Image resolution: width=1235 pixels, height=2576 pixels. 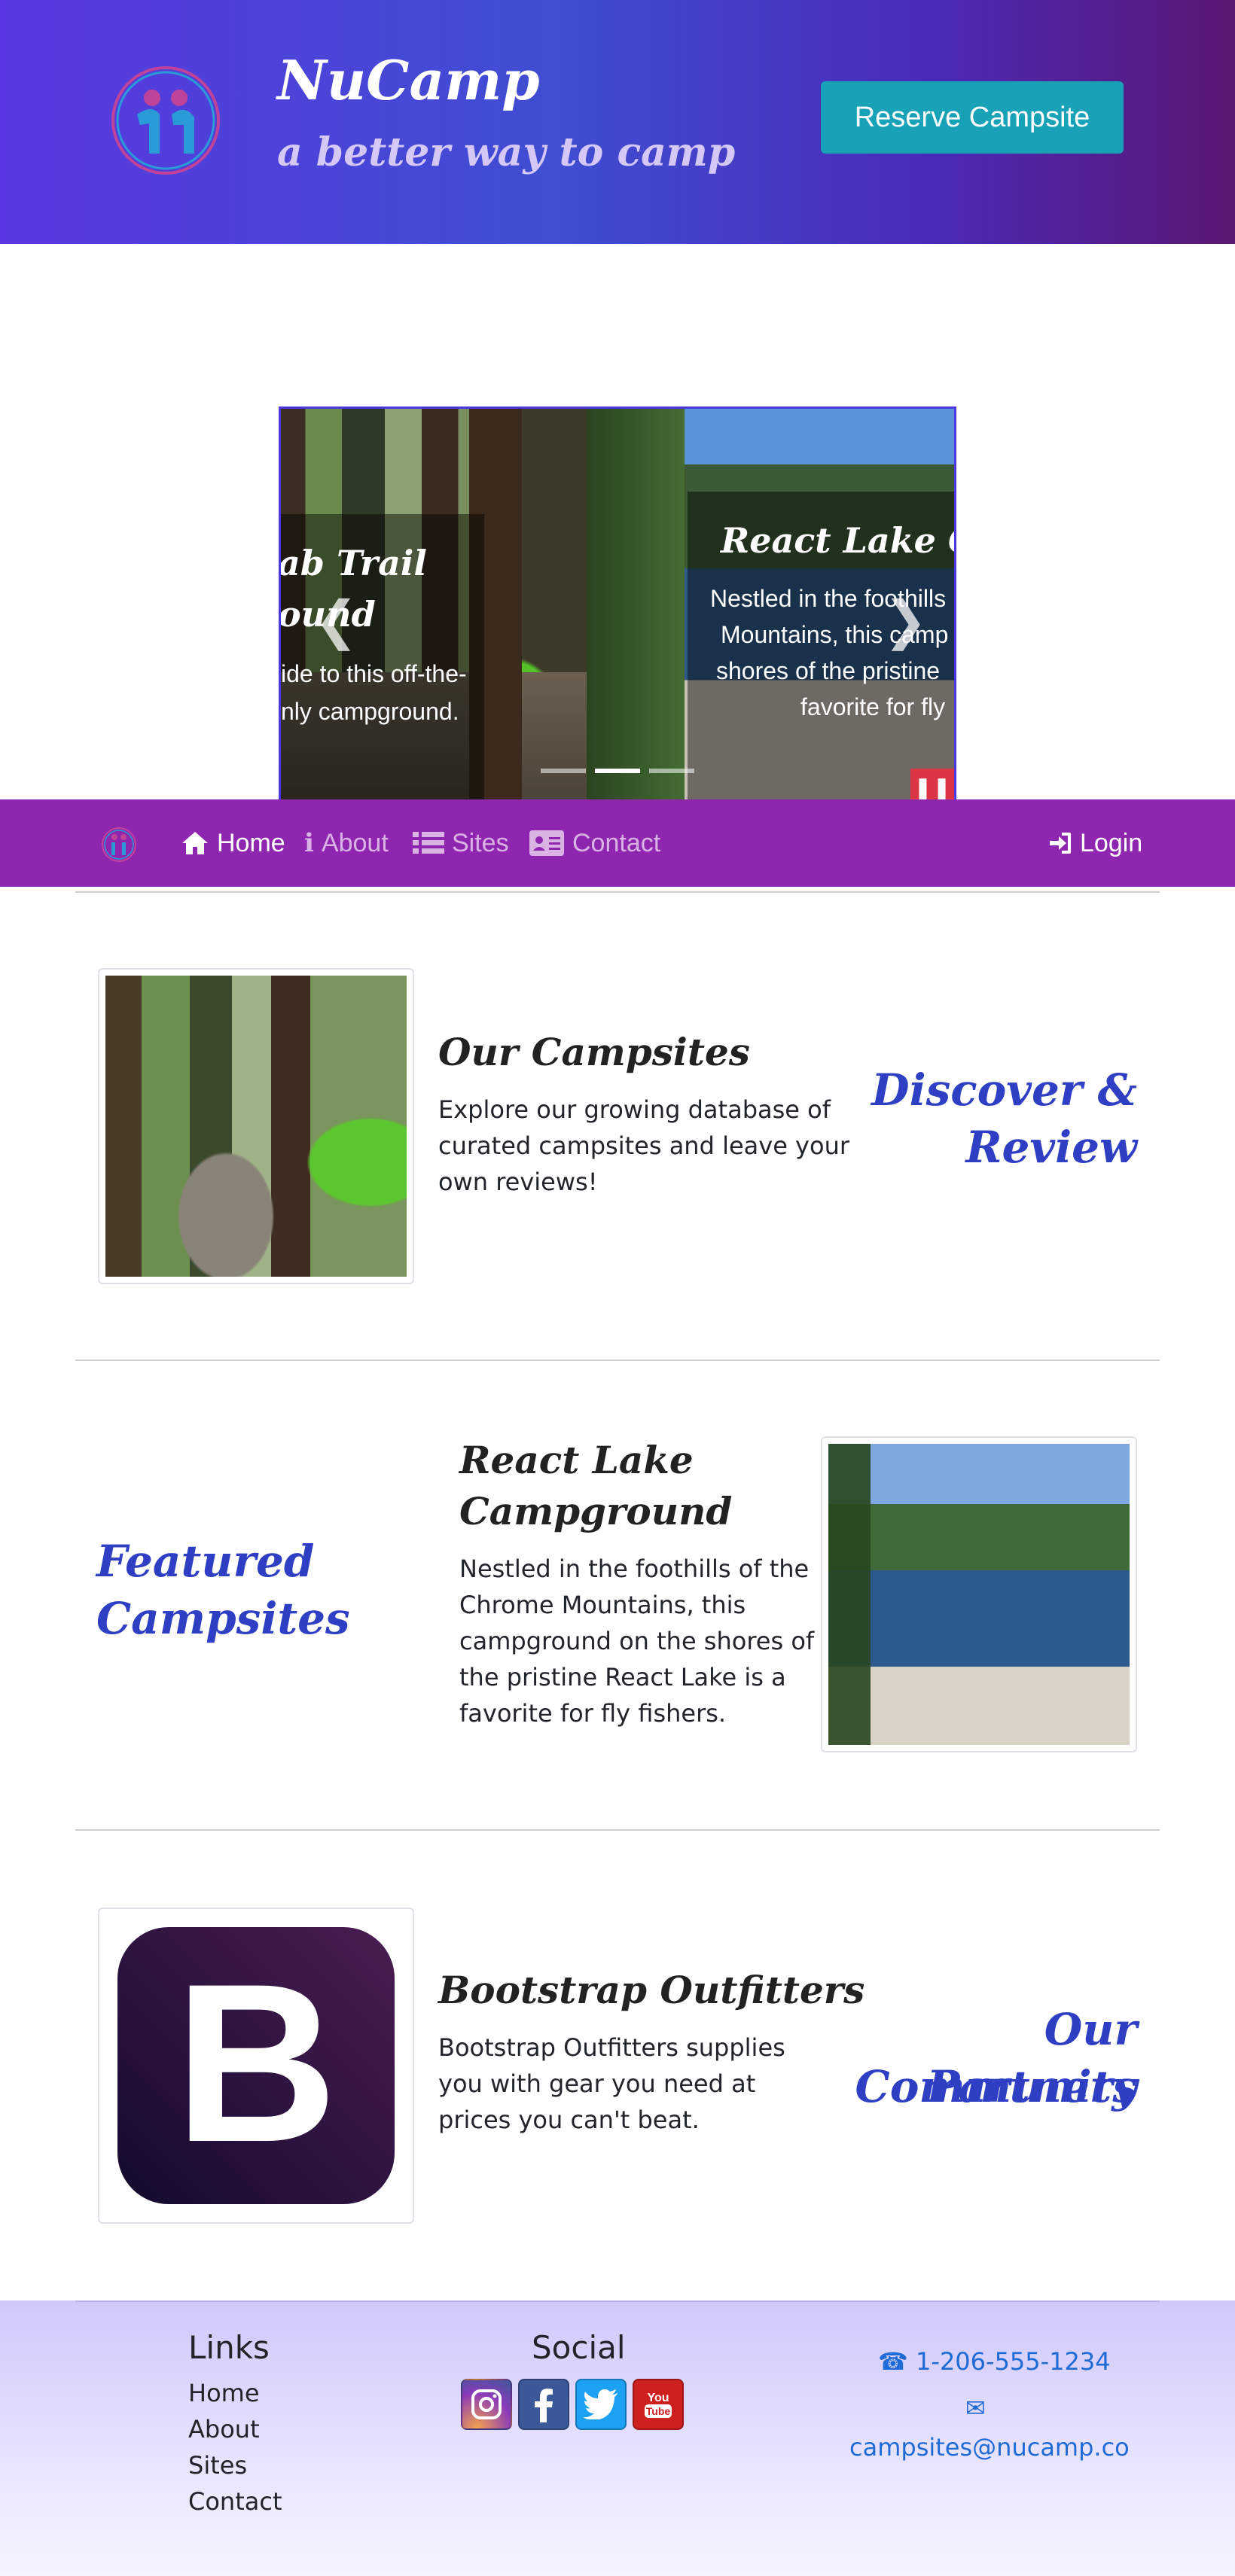 I want to click on carousel-caption-text-left-2: nly campground., so click(x=370, y=712).